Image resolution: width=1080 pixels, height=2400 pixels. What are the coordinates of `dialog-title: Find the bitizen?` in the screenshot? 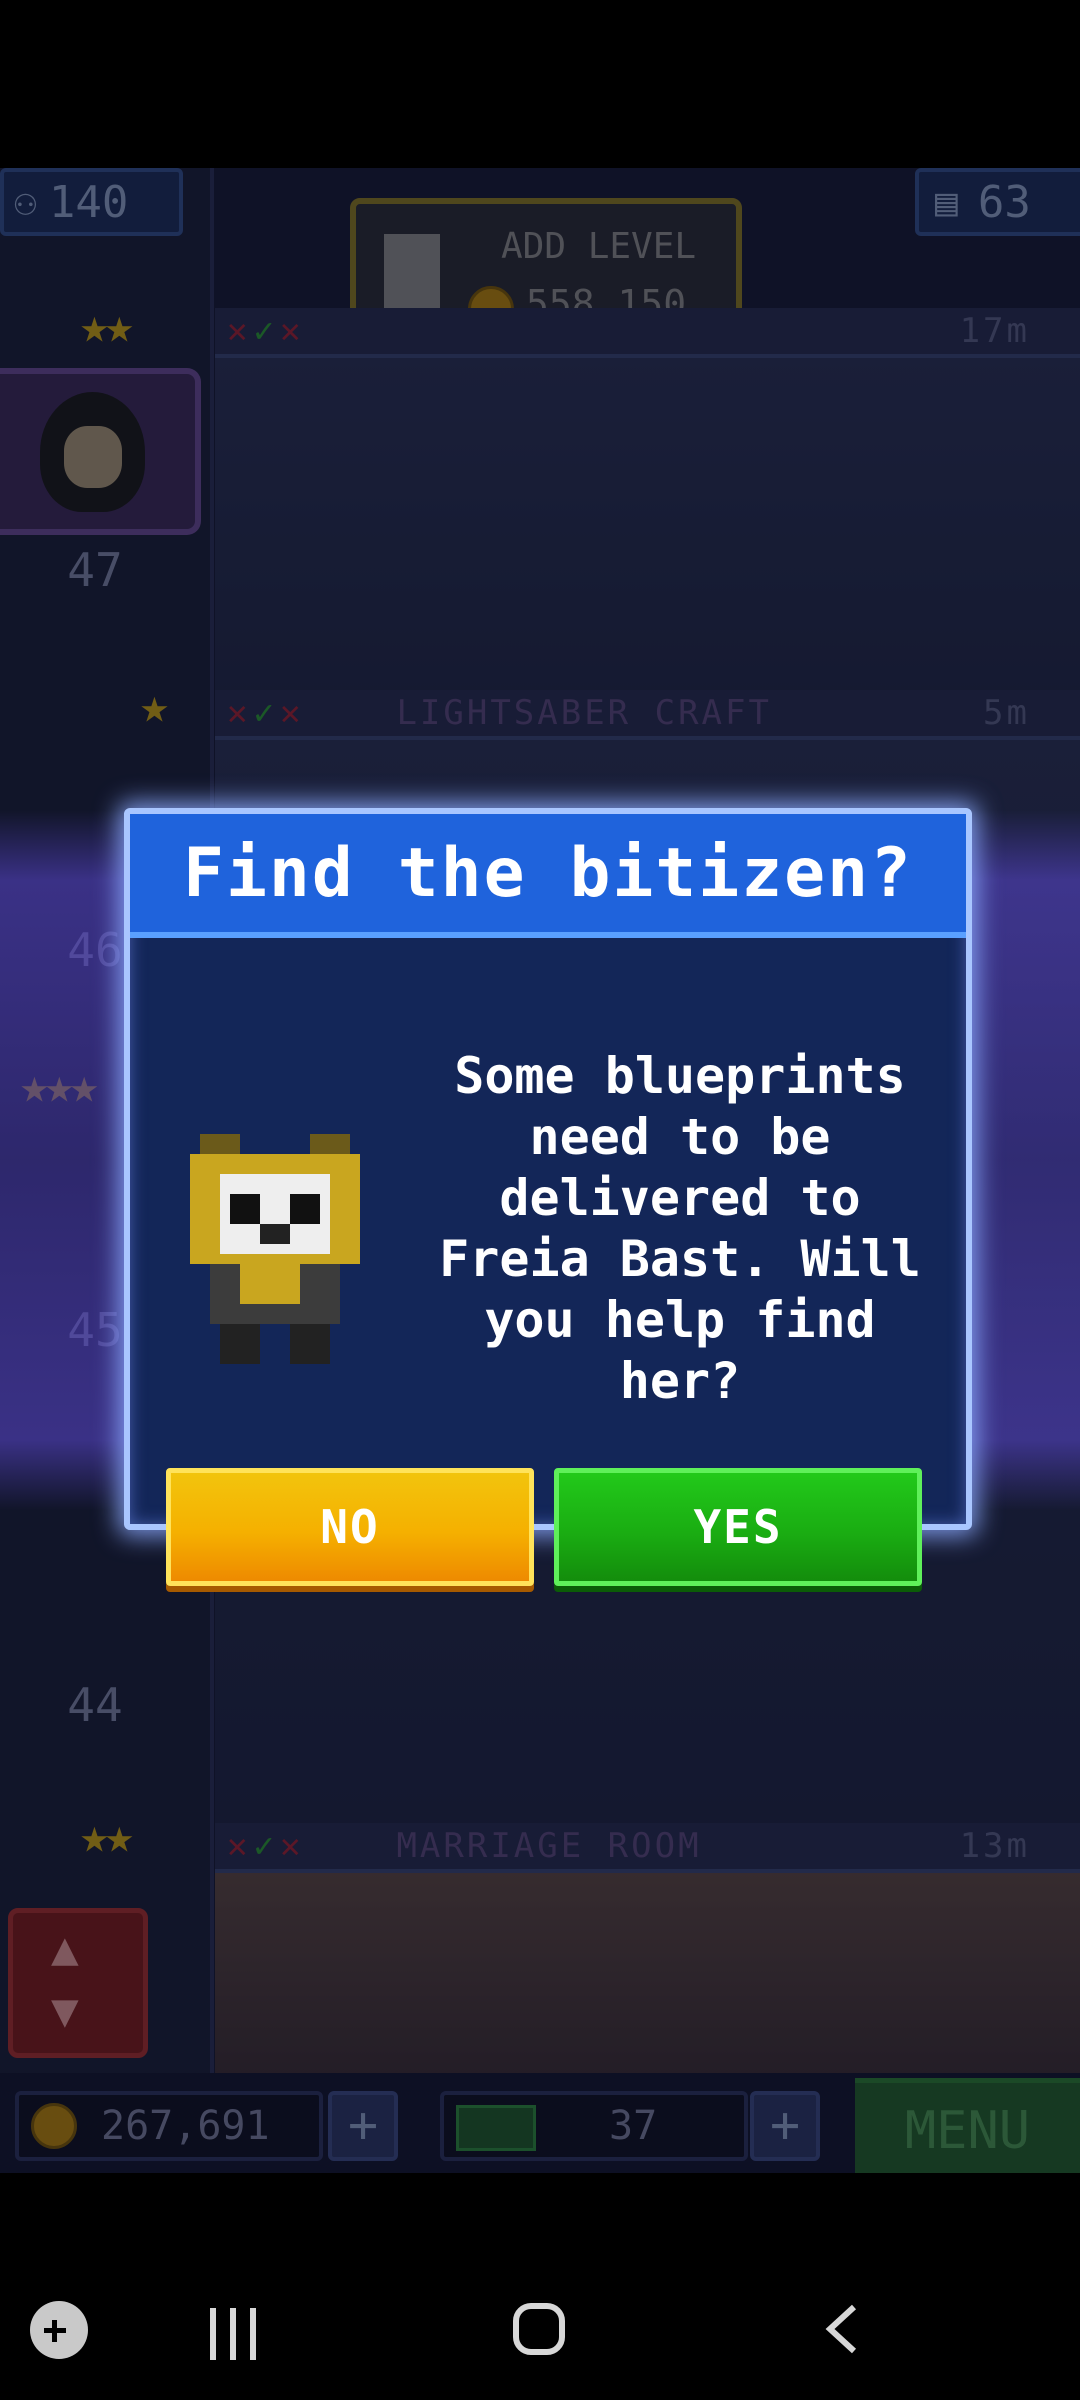 It's located at (548, 876).